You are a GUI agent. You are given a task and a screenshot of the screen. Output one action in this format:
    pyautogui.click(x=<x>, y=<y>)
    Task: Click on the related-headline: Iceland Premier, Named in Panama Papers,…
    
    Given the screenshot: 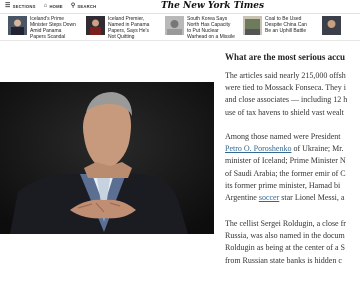 What is the action you would take?
    pyautogui.click(x=129, y=28)
    